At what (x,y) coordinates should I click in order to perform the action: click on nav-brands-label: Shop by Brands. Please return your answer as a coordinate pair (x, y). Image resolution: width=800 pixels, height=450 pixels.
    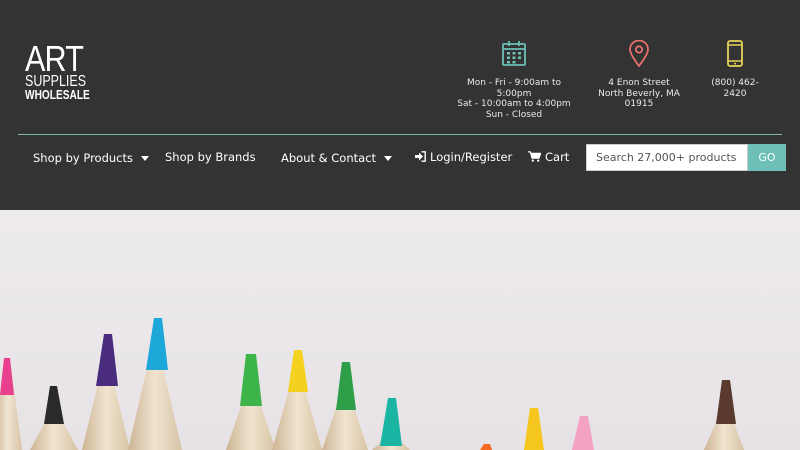
    Looking at the image, I should click on (210, 157).